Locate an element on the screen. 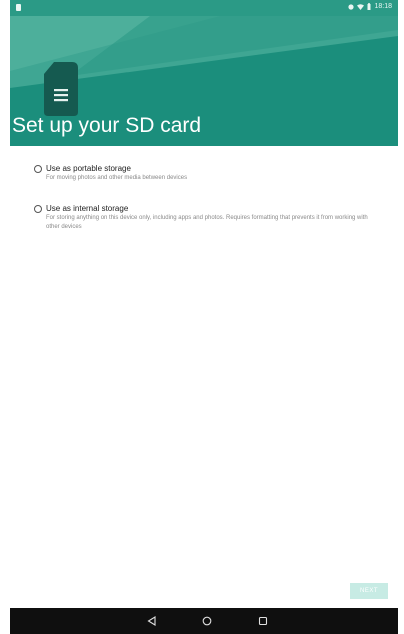 The height and width of the screenshot is (634, 404). status-bar: 18:18 is located at coordinates (204, 8).